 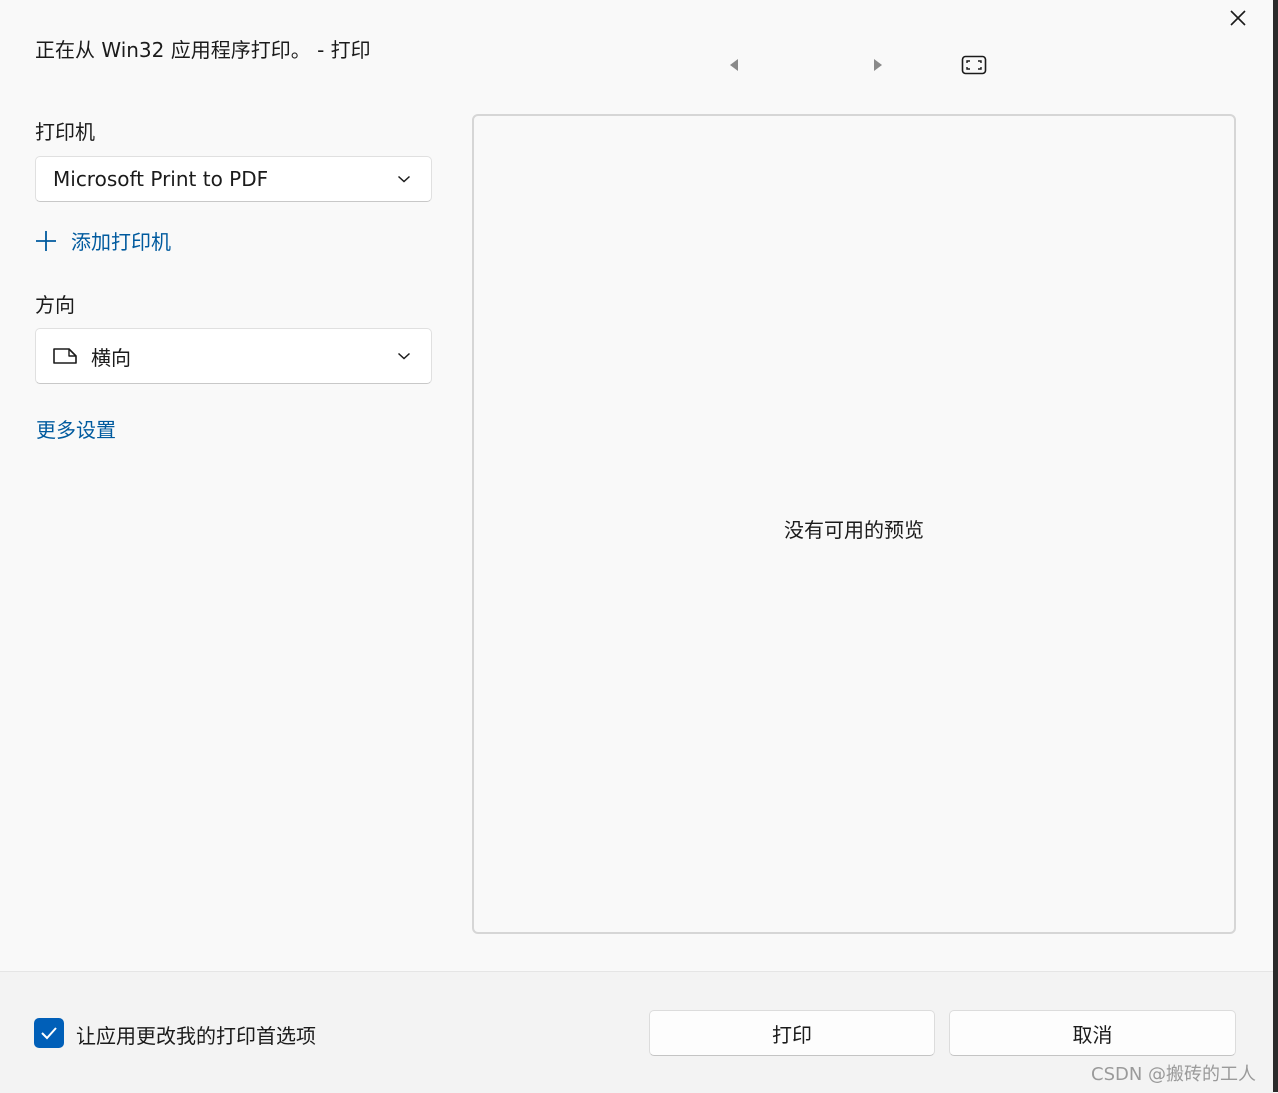 I want to click on close-button, so click(x=1238, y=18).